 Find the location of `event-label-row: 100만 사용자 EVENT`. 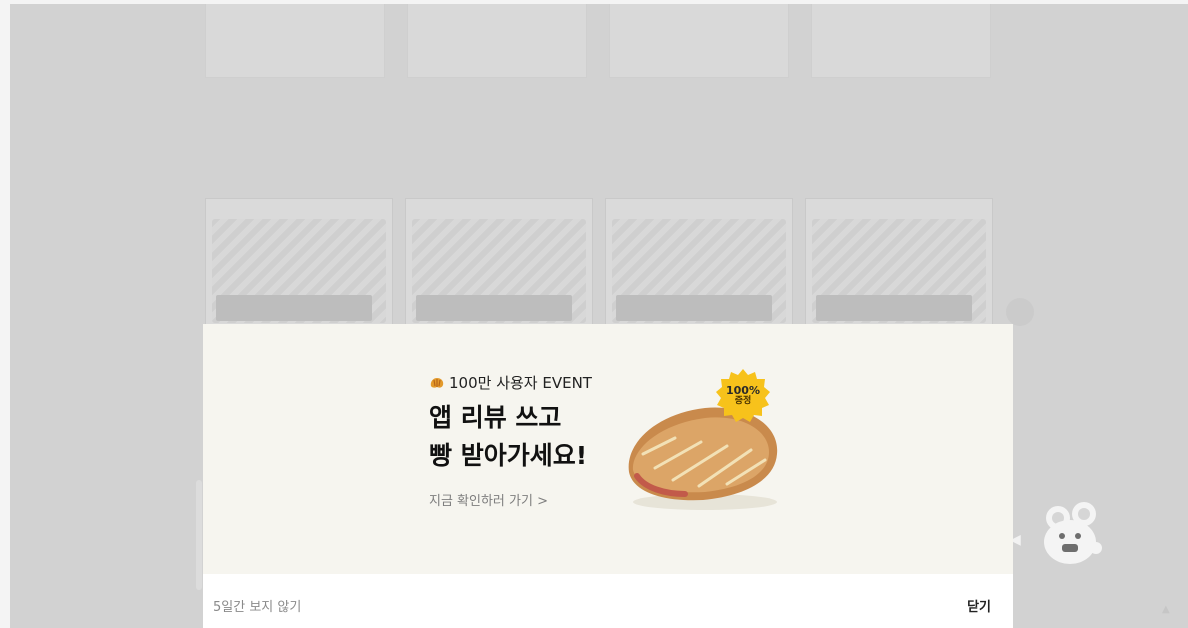

event-label-row: 100만 사용자 EVENT is located at coordinates (510, 382).